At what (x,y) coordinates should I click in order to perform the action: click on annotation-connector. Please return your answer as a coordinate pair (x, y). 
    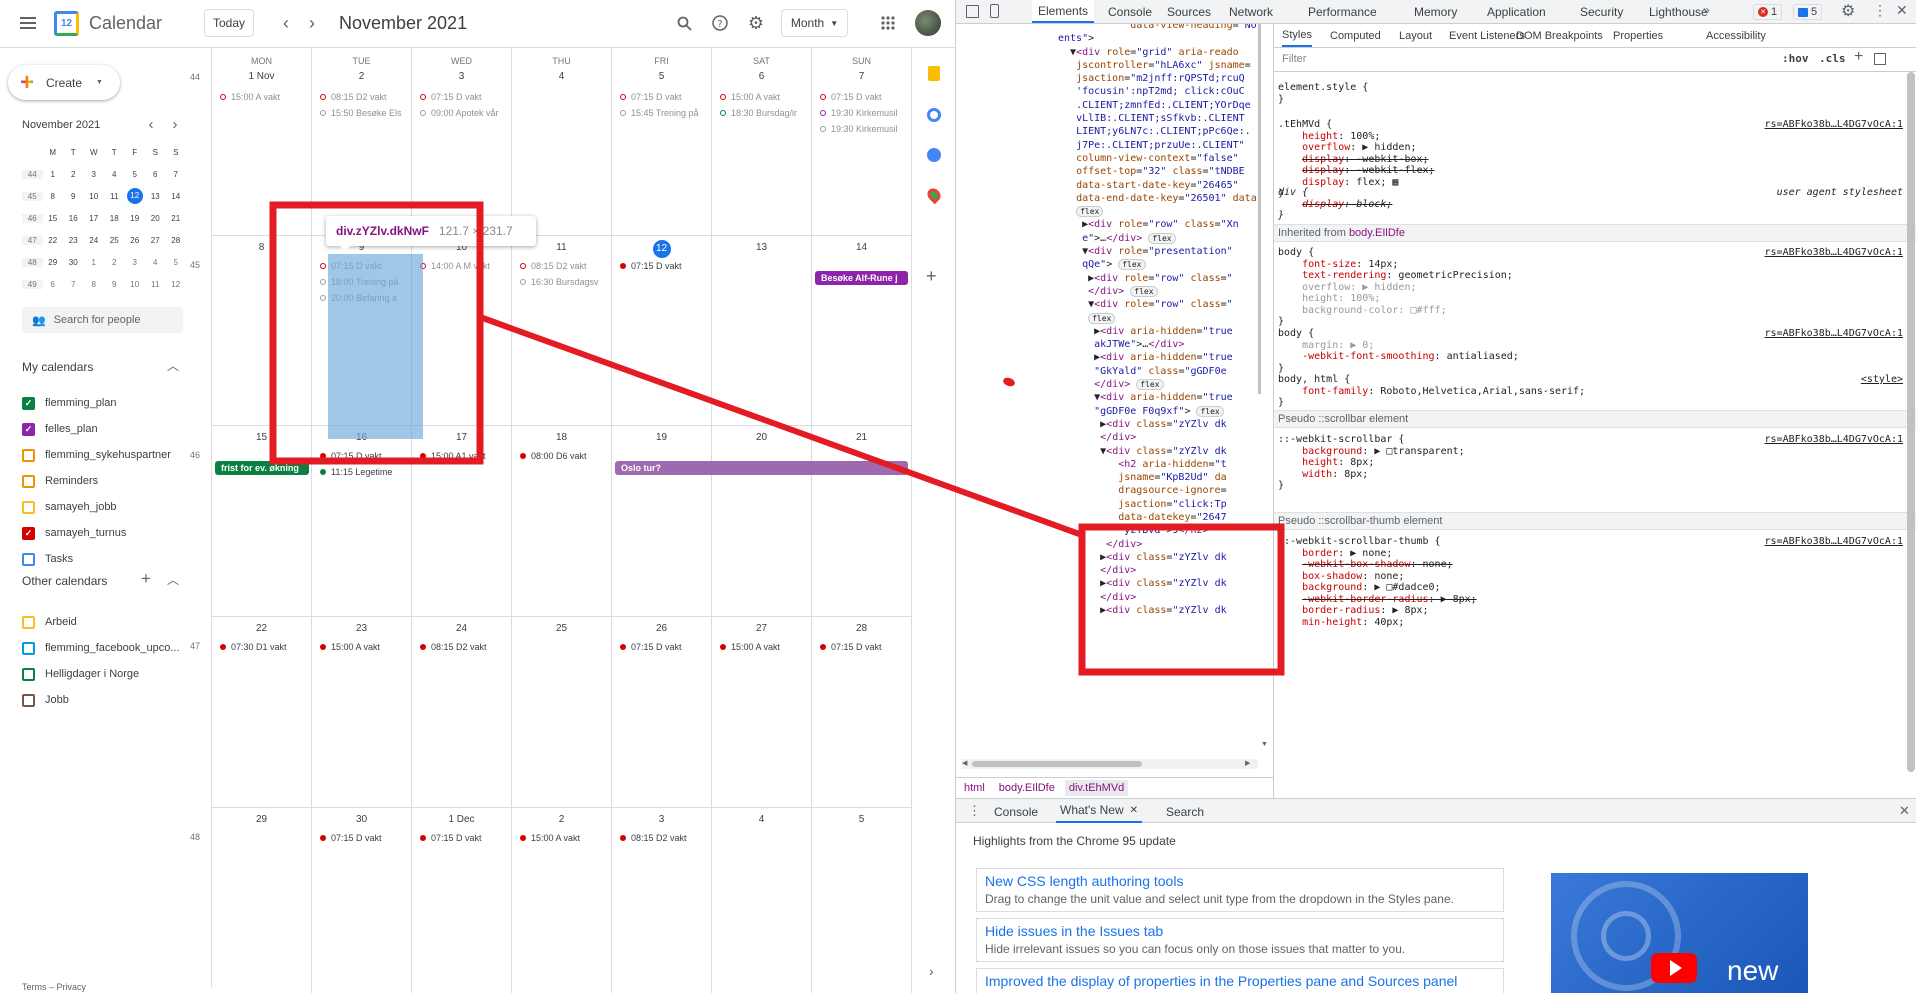
    Looking at the image, I should click on (781, 426).